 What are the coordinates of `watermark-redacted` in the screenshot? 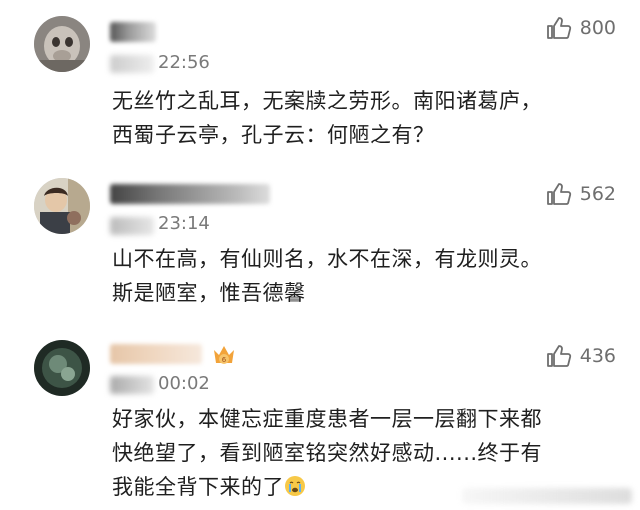 It's located at (547, 496).